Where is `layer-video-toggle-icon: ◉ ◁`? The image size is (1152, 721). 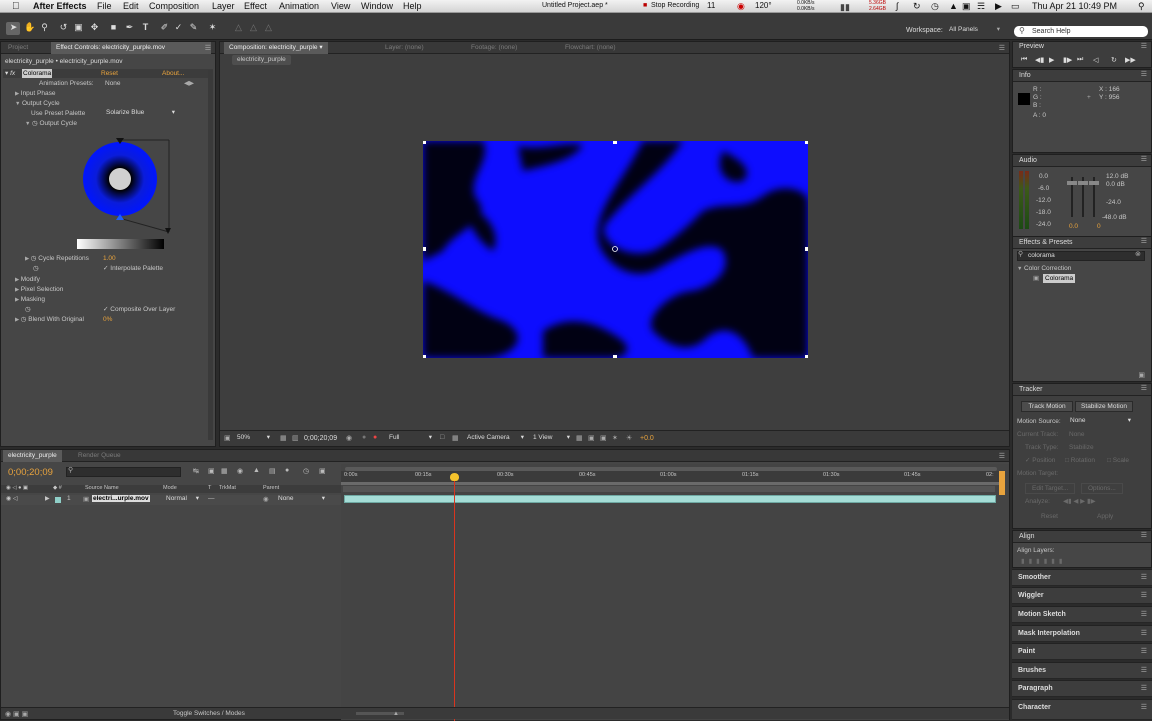 layer-video-toggle-icon: ◉ ◁ is located at coordinates (12, 498).